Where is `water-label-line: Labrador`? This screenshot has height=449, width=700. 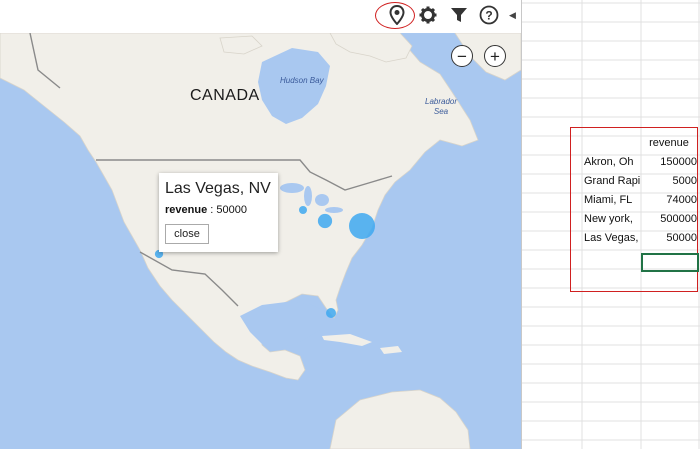 water-label-line: Labrador is located at coordinates (441, 101).